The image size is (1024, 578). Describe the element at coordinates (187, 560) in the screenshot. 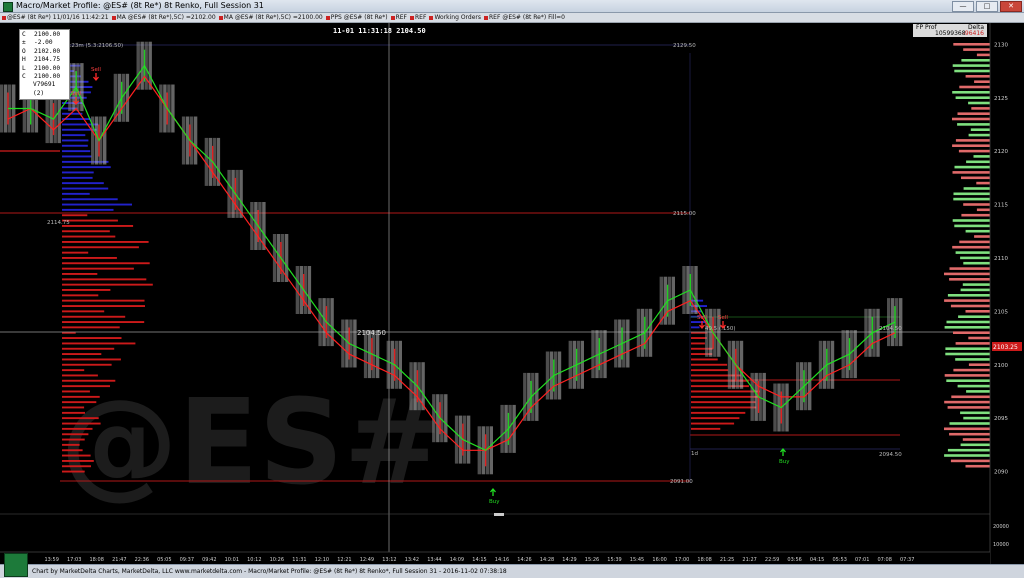

I see `time-axis-label: 09:37` at that location.